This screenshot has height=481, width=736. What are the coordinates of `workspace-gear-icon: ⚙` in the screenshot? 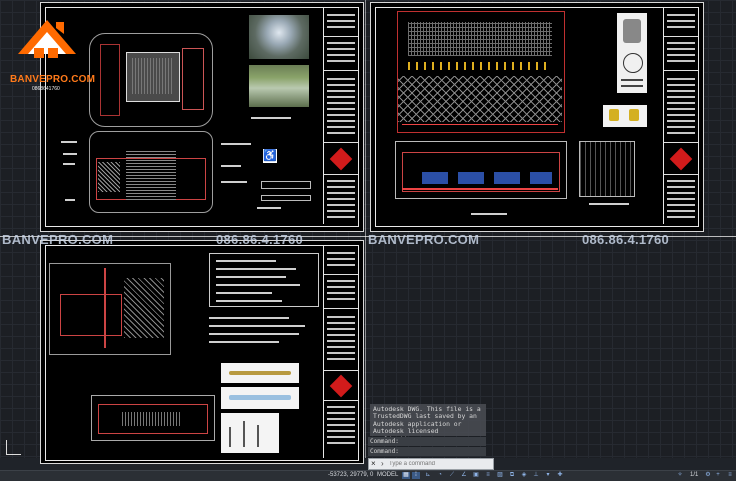 It's located at (708, 475).